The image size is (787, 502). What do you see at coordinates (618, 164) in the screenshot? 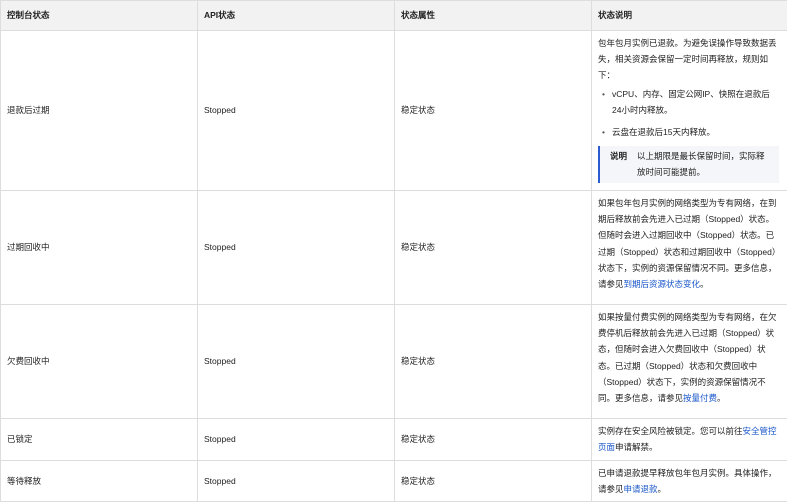
I see `note-title: 说明` at bounding box center [618, 164].